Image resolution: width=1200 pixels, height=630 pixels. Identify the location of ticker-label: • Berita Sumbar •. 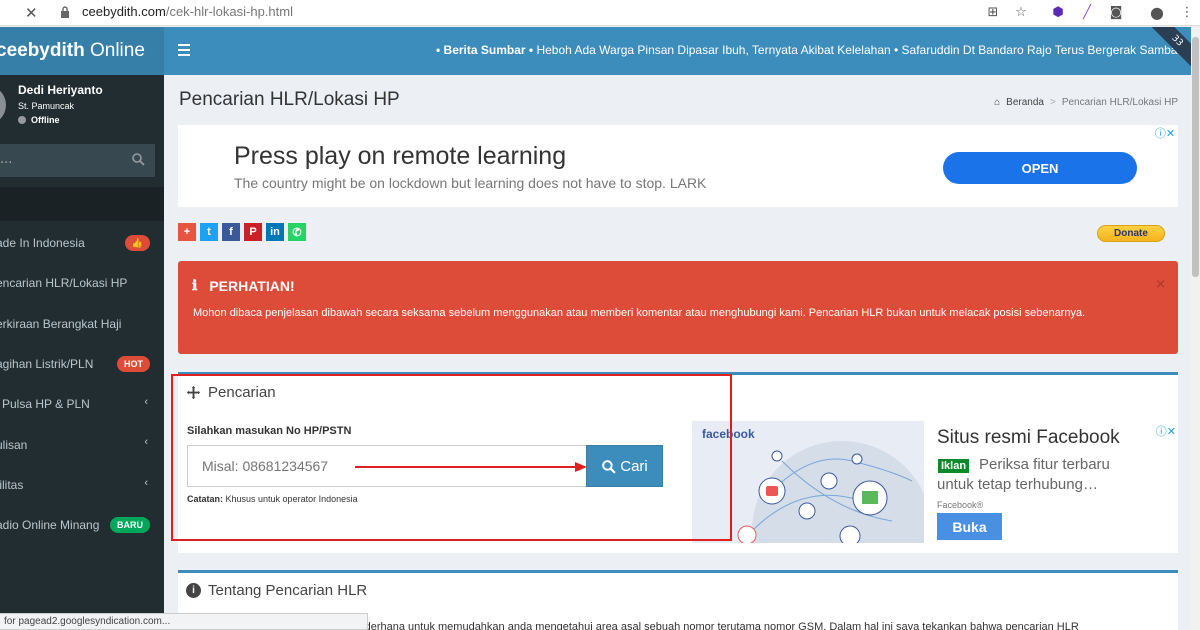
(485, 50).